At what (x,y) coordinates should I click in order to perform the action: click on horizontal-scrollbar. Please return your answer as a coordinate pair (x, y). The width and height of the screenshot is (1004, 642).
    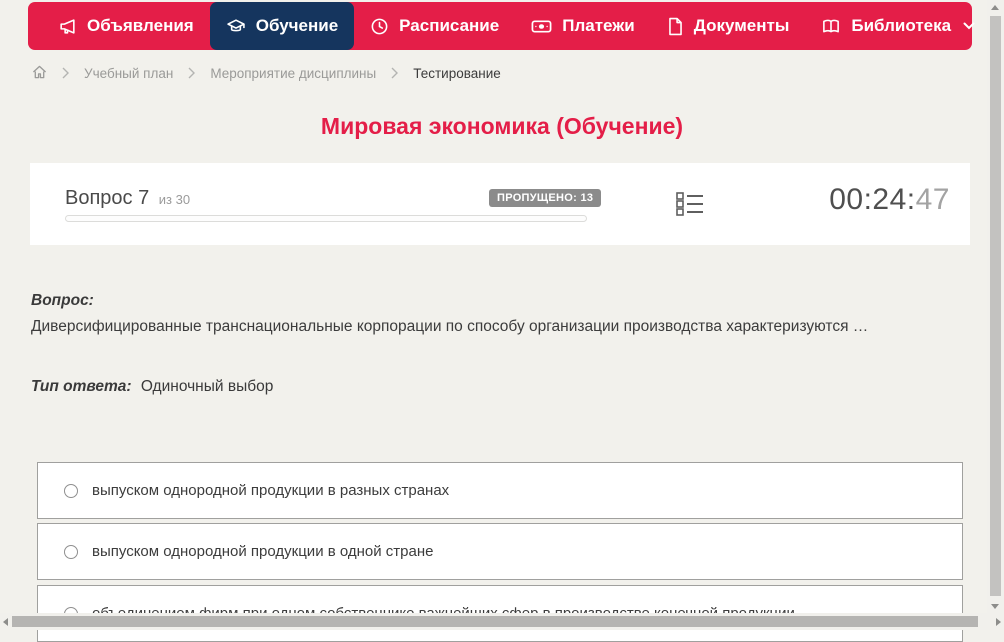
    Looking at the image, I should click on (502, 621).